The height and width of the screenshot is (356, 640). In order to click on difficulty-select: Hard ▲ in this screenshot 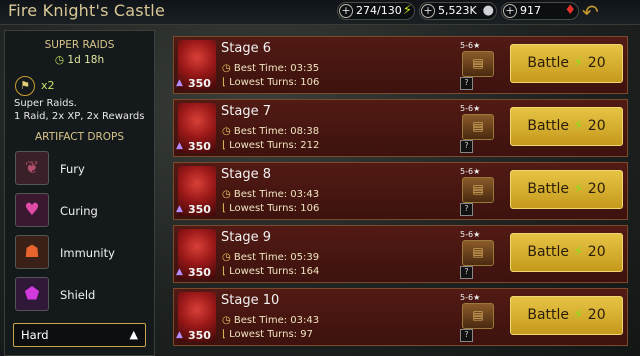, I will do `click(79, 335)`.